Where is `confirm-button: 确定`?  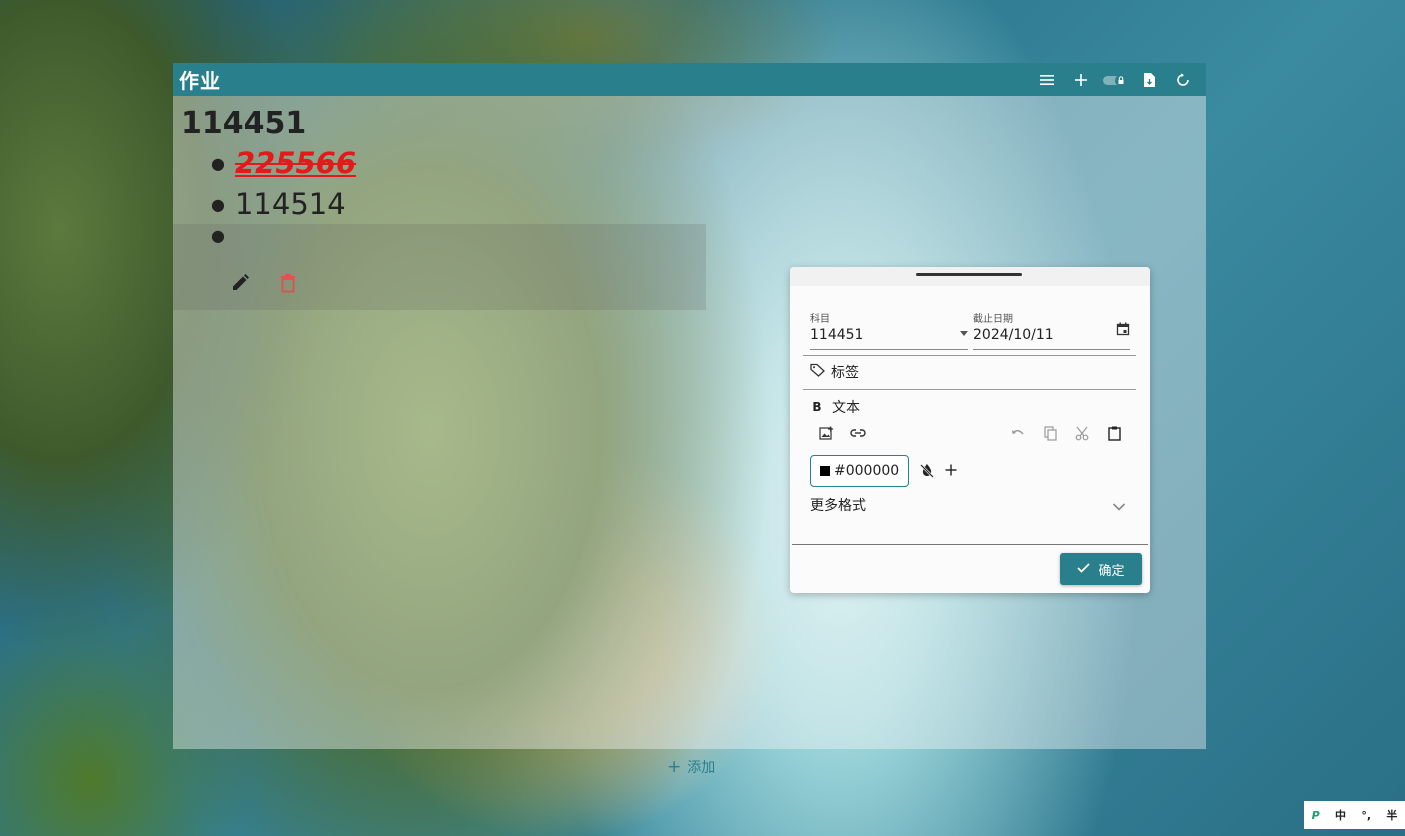 confirm-button: 确定 is located at coordinates (1101, 569).